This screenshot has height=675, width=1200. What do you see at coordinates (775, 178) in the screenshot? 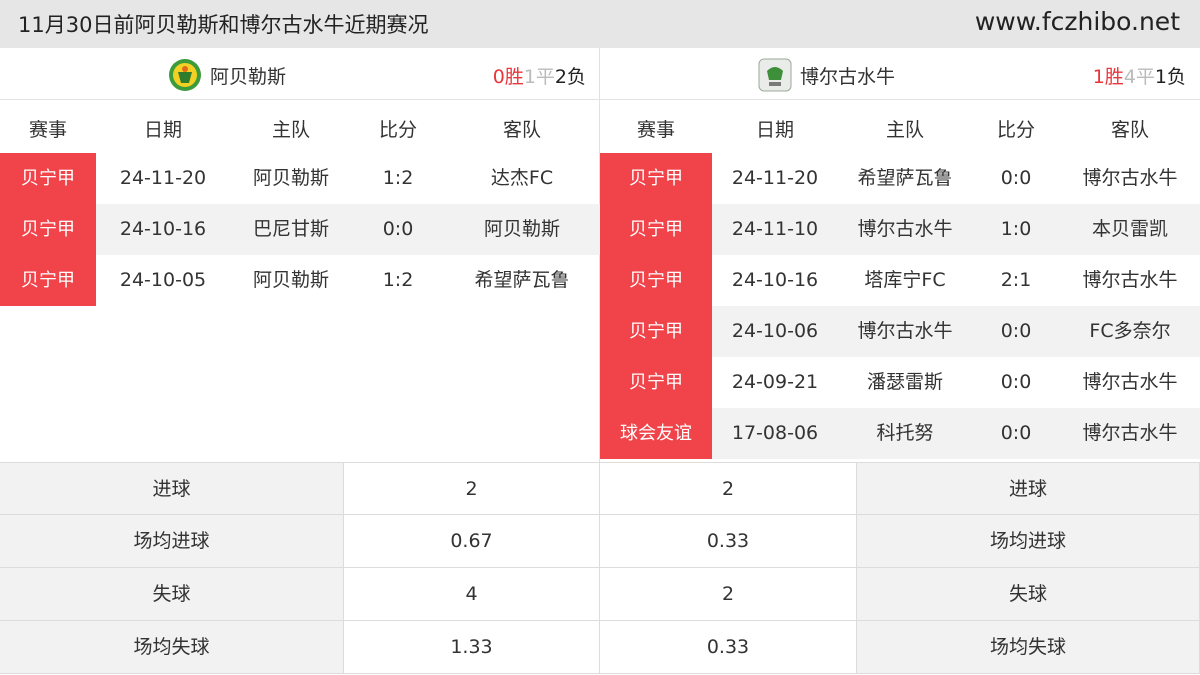
I see `match-date: 24-11-20` at bounding box center [775, 178].